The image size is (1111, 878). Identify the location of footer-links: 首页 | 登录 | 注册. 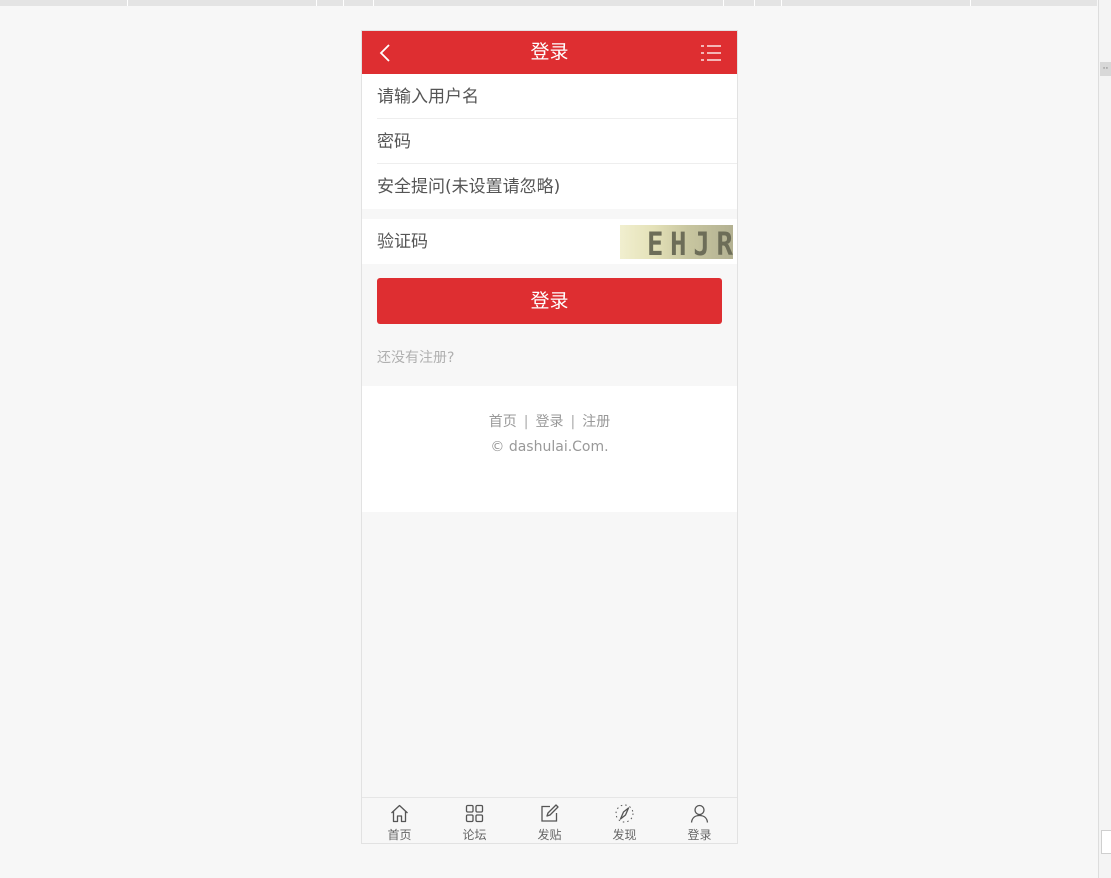
(549, 421).